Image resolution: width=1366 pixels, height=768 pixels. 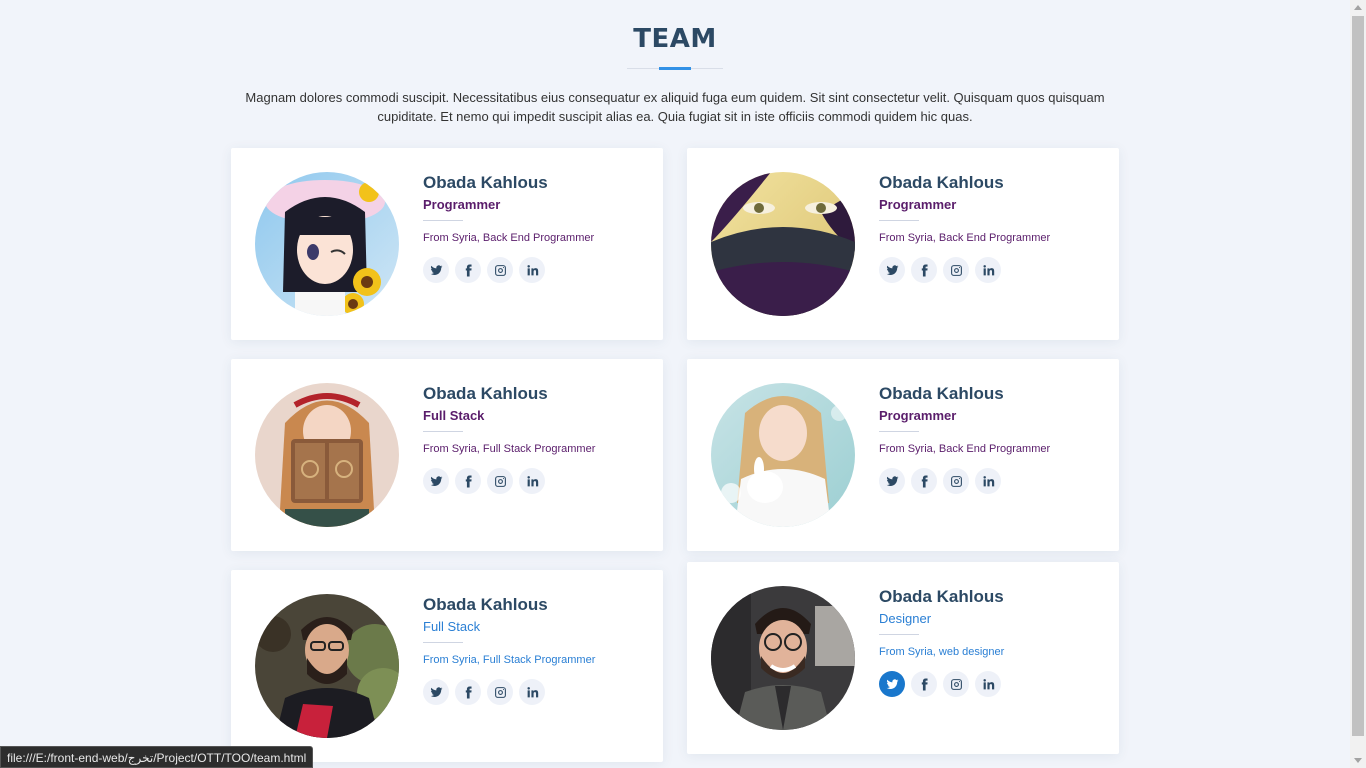 What do you see at coordinates (675, 68) in the screenshot?
I see `title-underline` at bounding box center [675, 68].